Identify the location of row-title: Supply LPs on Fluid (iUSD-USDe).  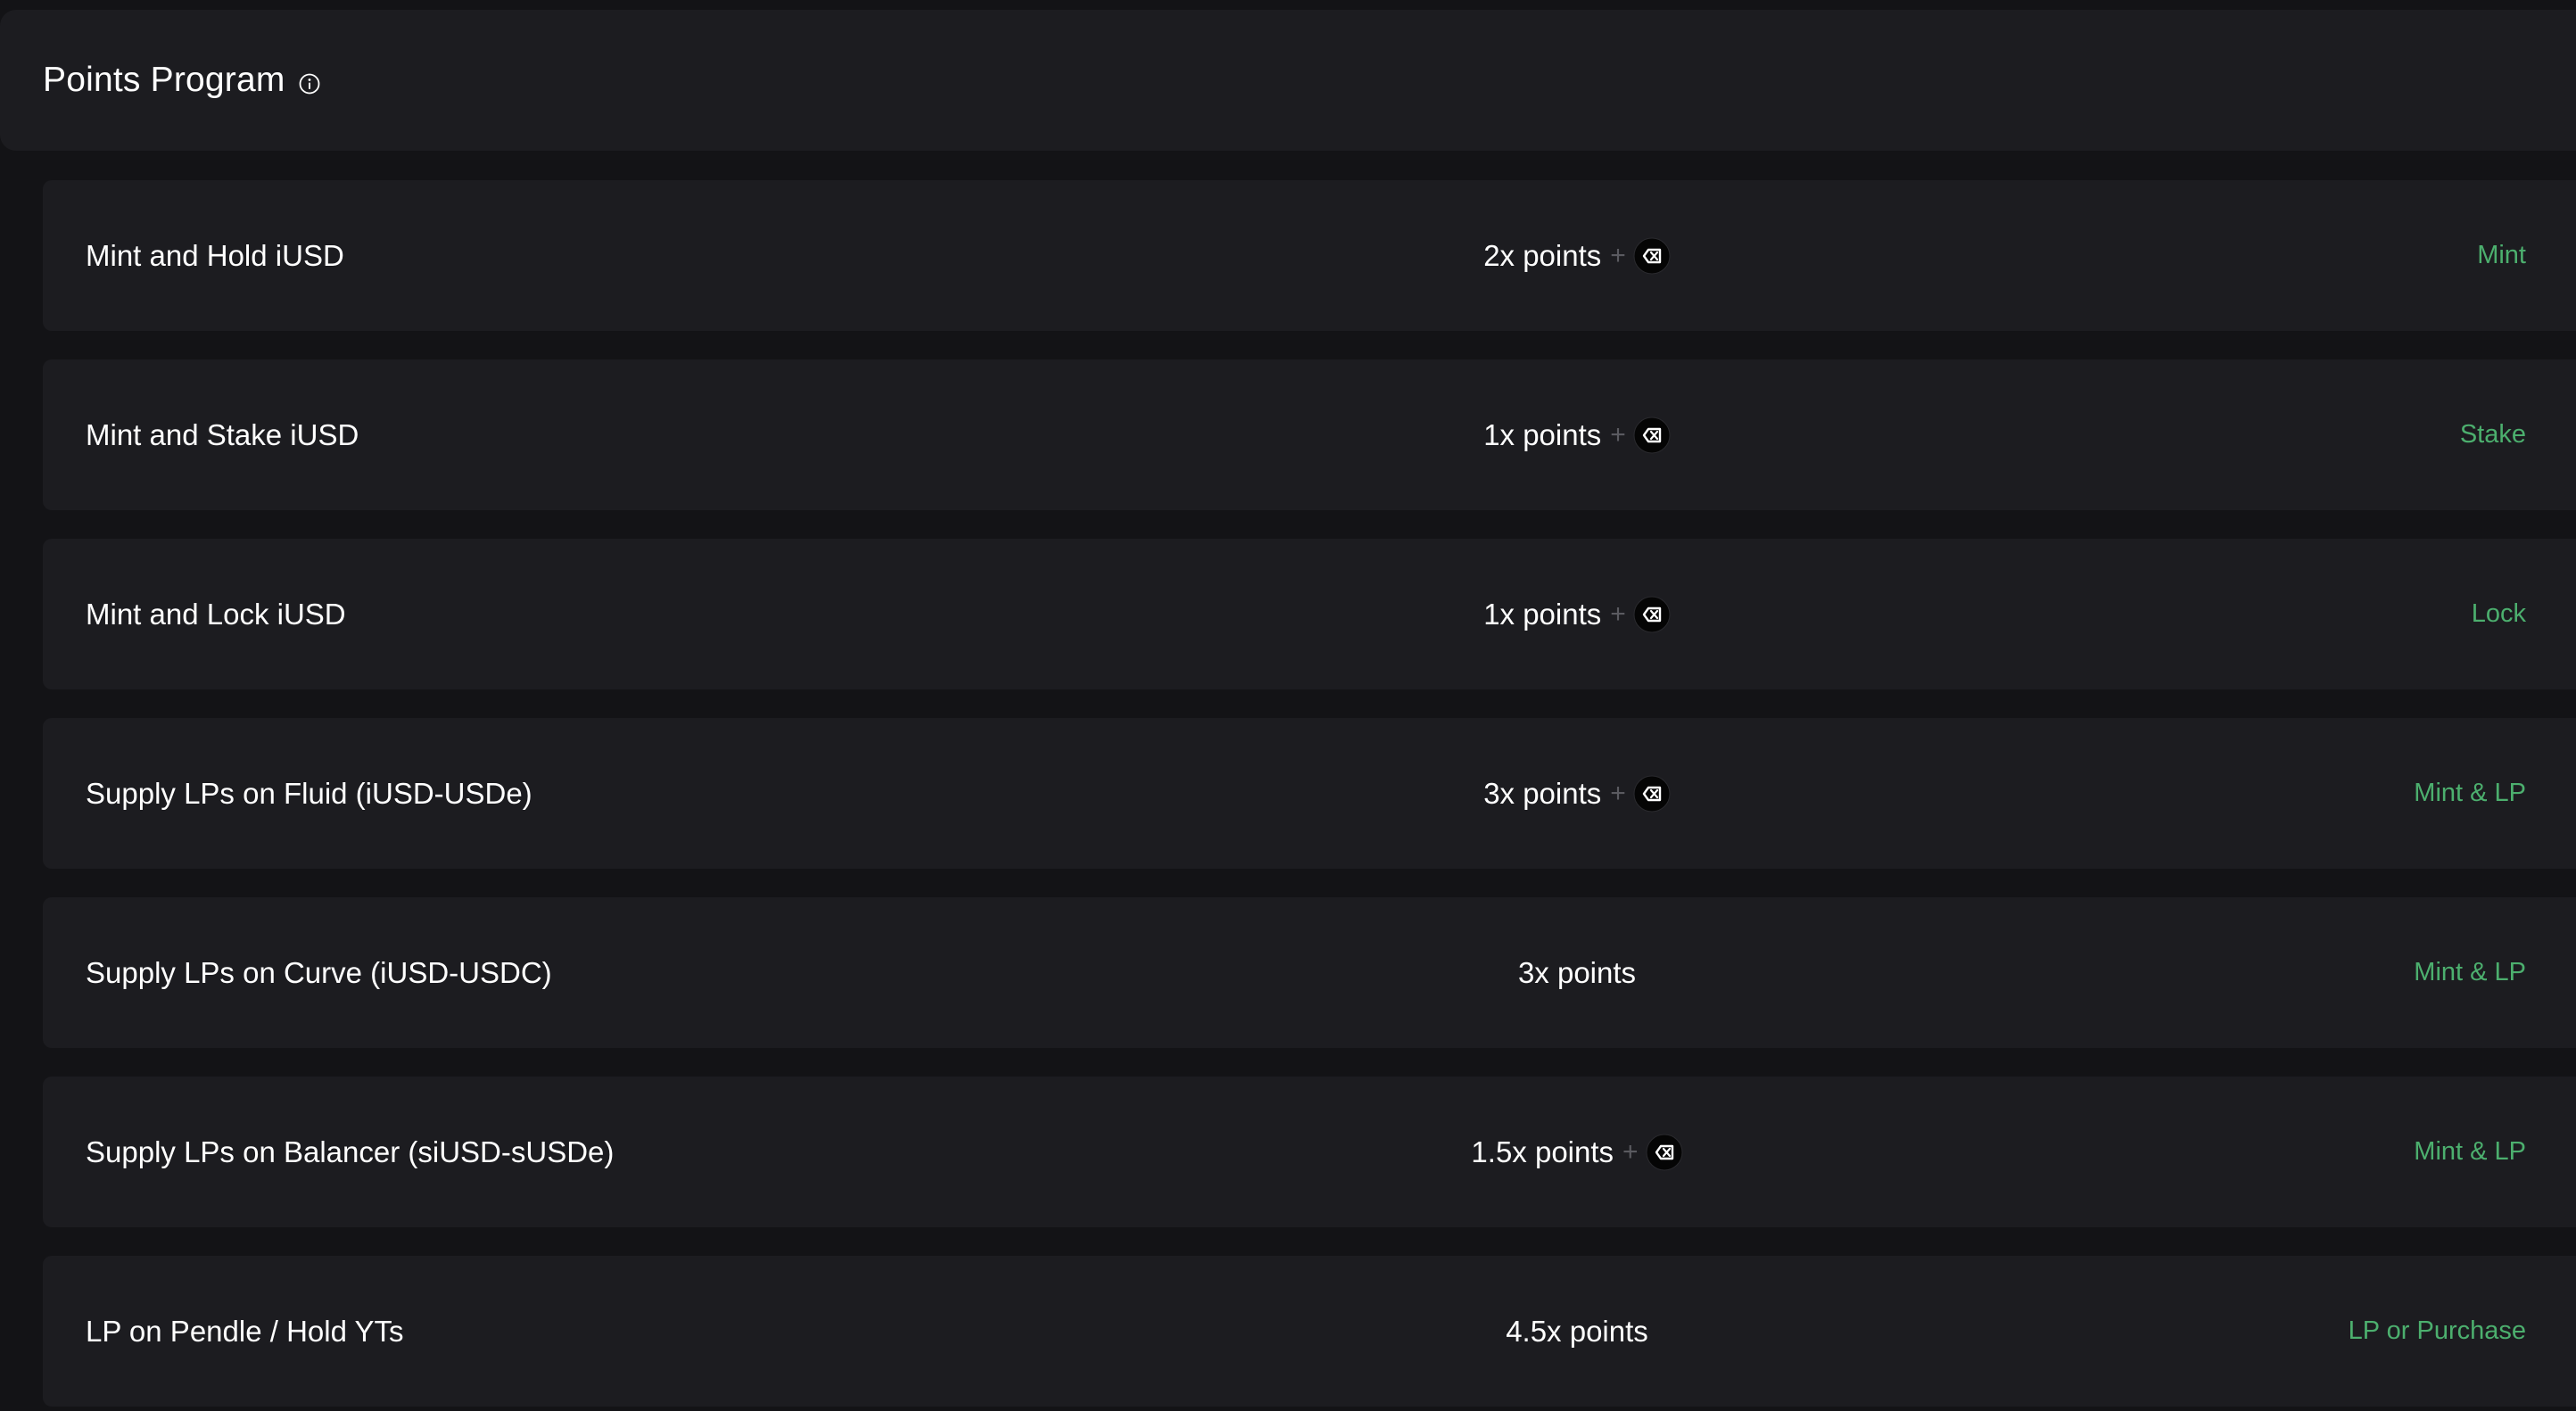
(310, 793).